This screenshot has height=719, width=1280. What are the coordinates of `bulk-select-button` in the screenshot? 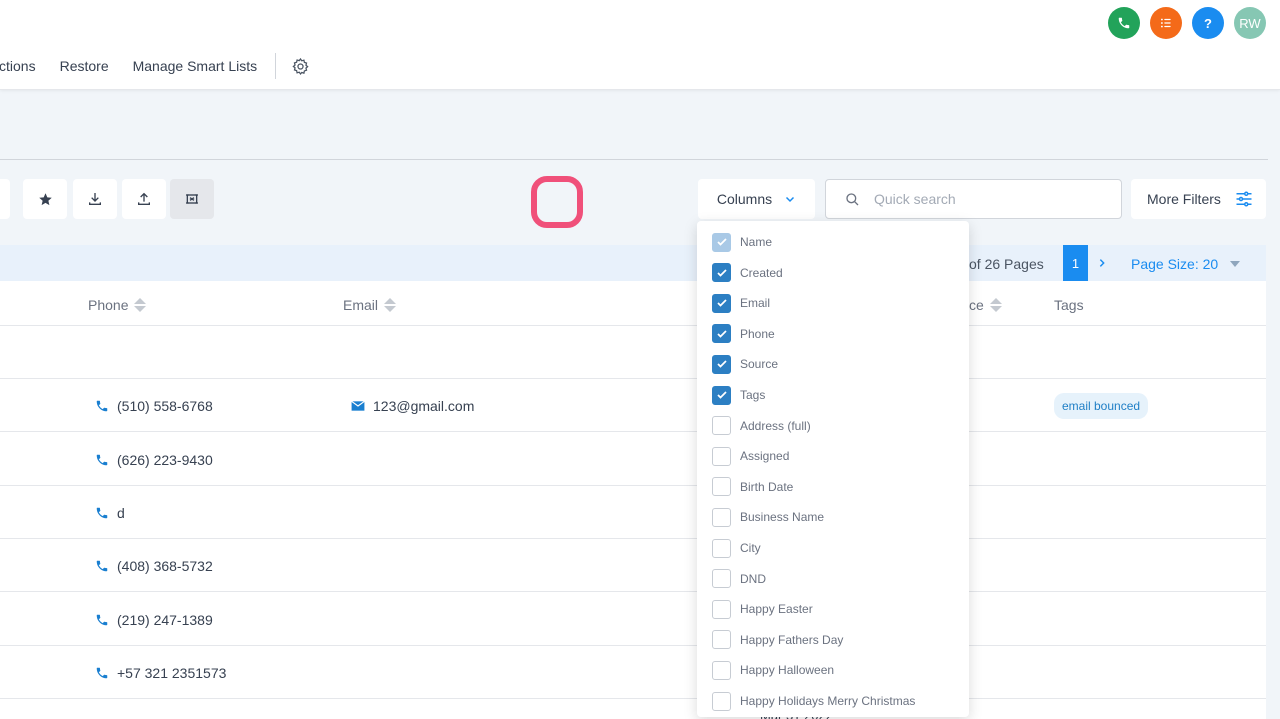 It's located at (192, 199).